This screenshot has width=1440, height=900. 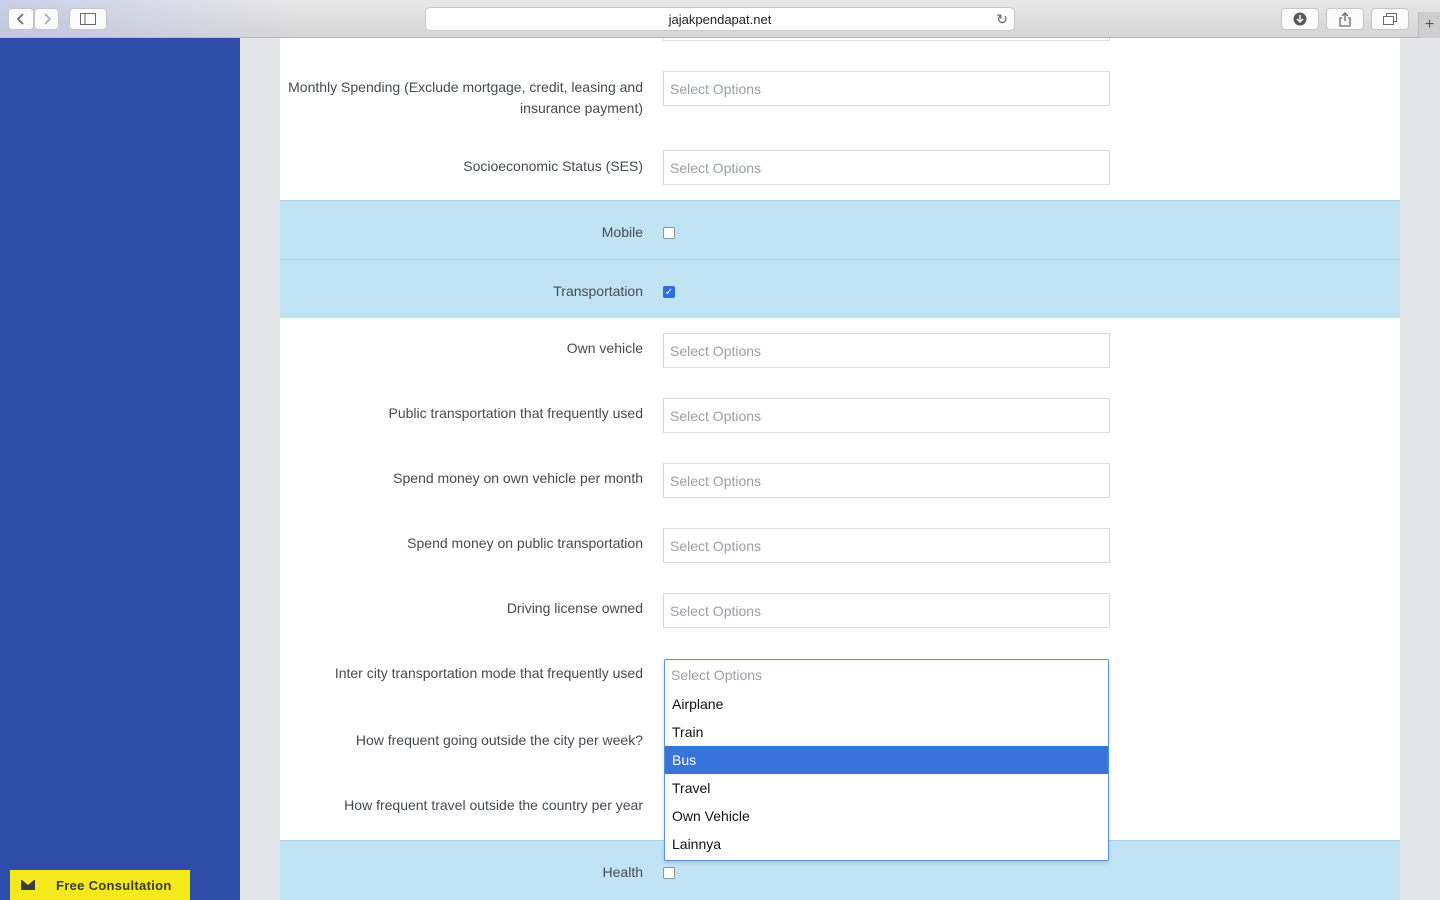 I want to click on tabs-overview-button, so click(x=1390, y=19).